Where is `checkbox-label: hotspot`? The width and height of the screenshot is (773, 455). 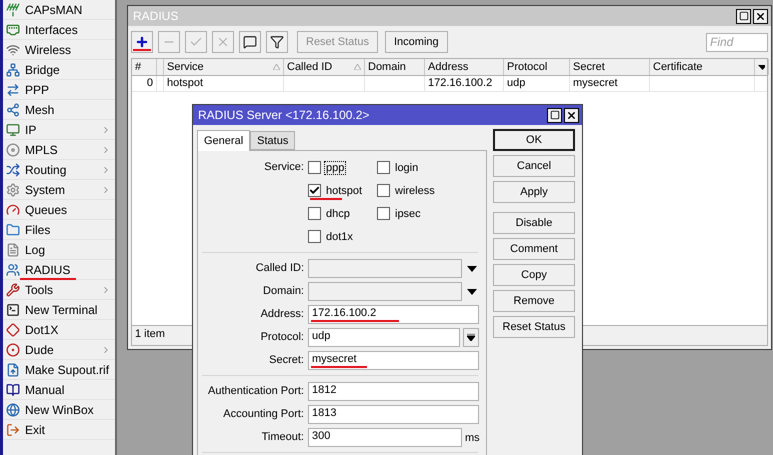 checkbox-label: hotspot is located at coordinates (344, 191).